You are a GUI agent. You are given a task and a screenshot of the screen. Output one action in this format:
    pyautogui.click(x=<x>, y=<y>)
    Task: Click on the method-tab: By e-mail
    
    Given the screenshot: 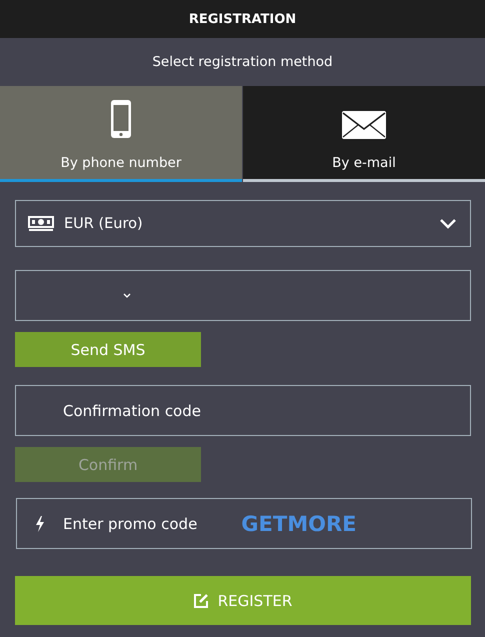 What is the action you would take?
    pyautogui.click(x=364, y=134)
    